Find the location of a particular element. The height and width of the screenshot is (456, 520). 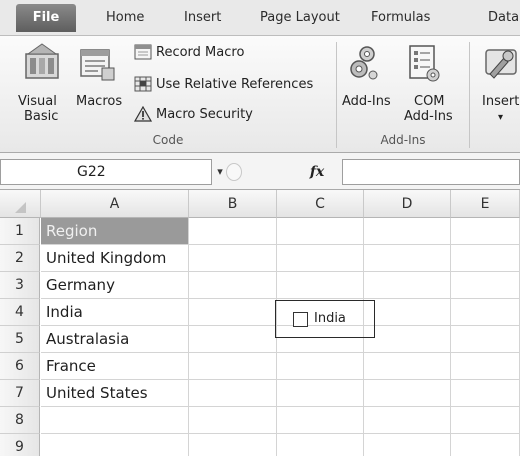

column-header-e: E is located at coordinates (485, 204).